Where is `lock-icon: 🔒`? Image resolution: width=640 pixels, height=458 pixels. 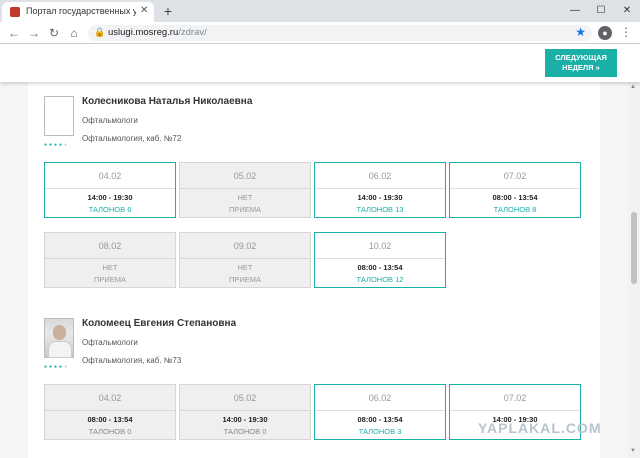
lock-icon: 🔒 is located at coordinates (100, 32).